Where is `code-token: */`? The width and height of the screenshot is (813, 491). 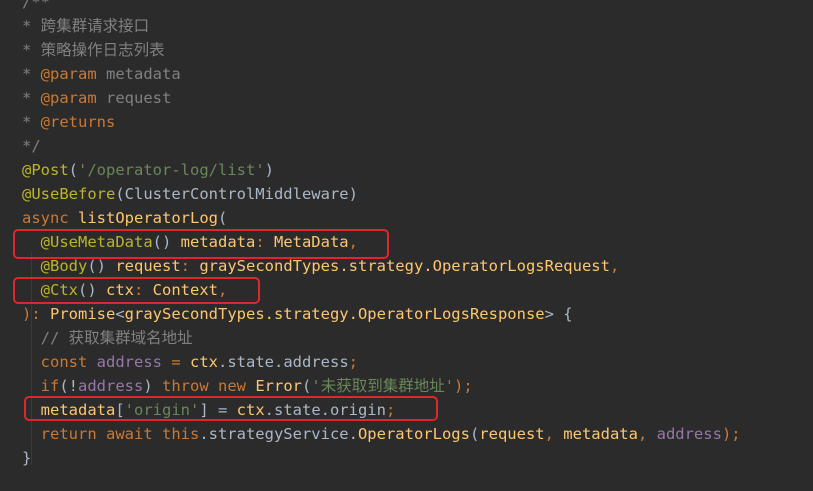
code-token: */ is located at coordinates (31, 146).